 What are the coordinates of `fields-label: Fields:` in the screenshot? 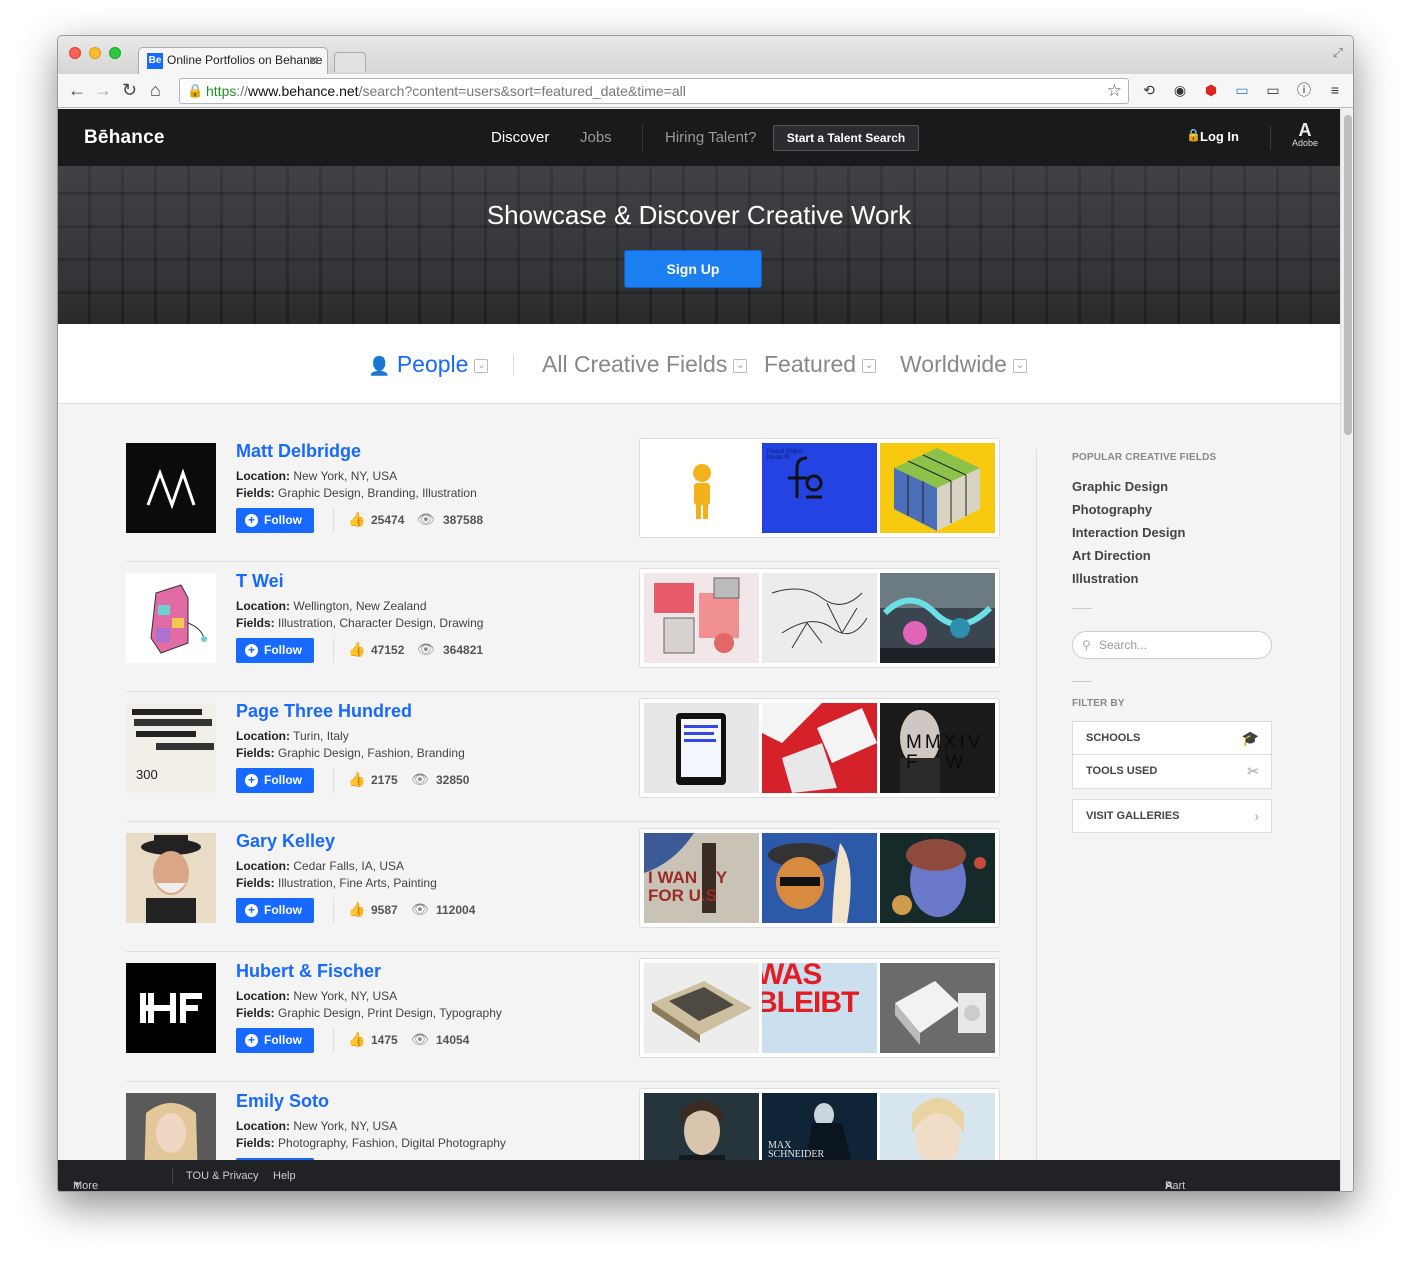 It's located at (255, 493).